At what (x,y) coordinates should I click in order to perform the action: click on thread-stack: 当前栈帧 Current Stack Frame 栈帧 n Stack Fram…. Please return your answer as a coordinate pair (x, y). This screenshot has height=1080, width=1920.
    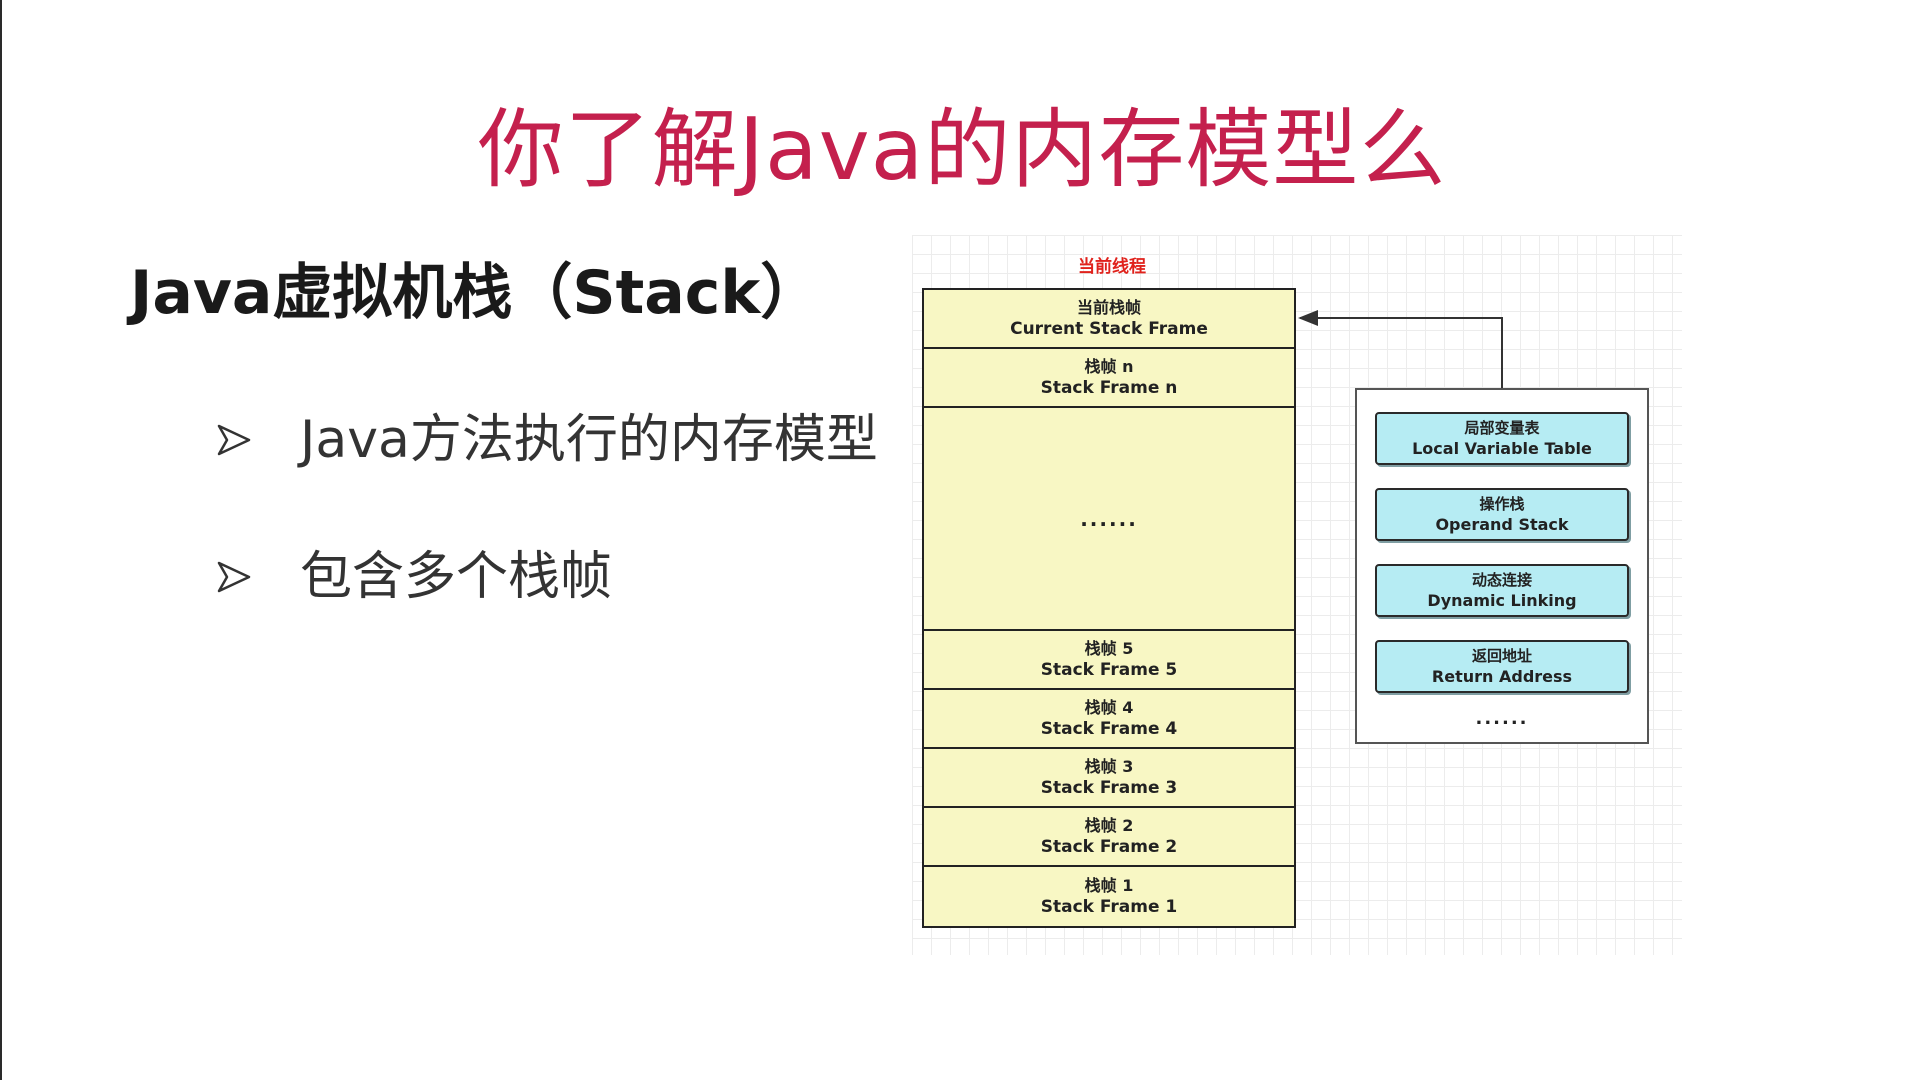
    Looking at the image, I should click on (1109, 608).